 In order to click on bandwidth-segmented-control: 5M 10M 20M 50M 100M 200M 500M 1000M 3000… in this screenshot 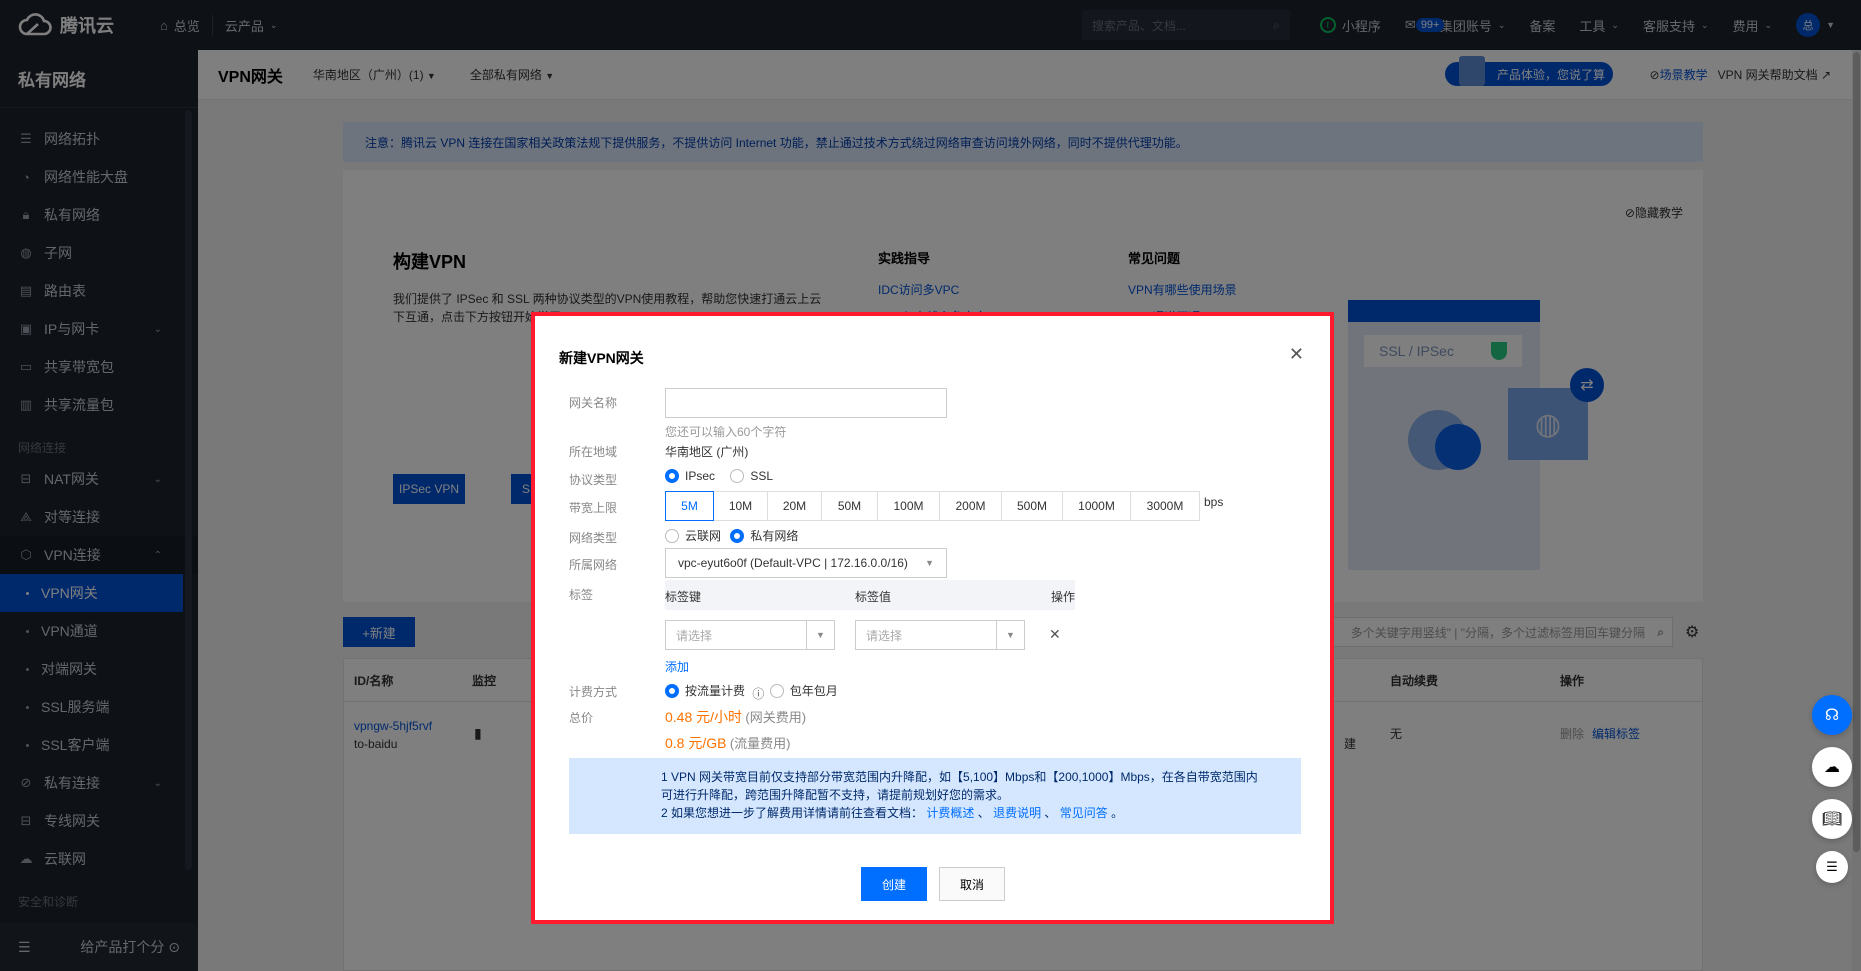, I will do `click(944, 506)`.